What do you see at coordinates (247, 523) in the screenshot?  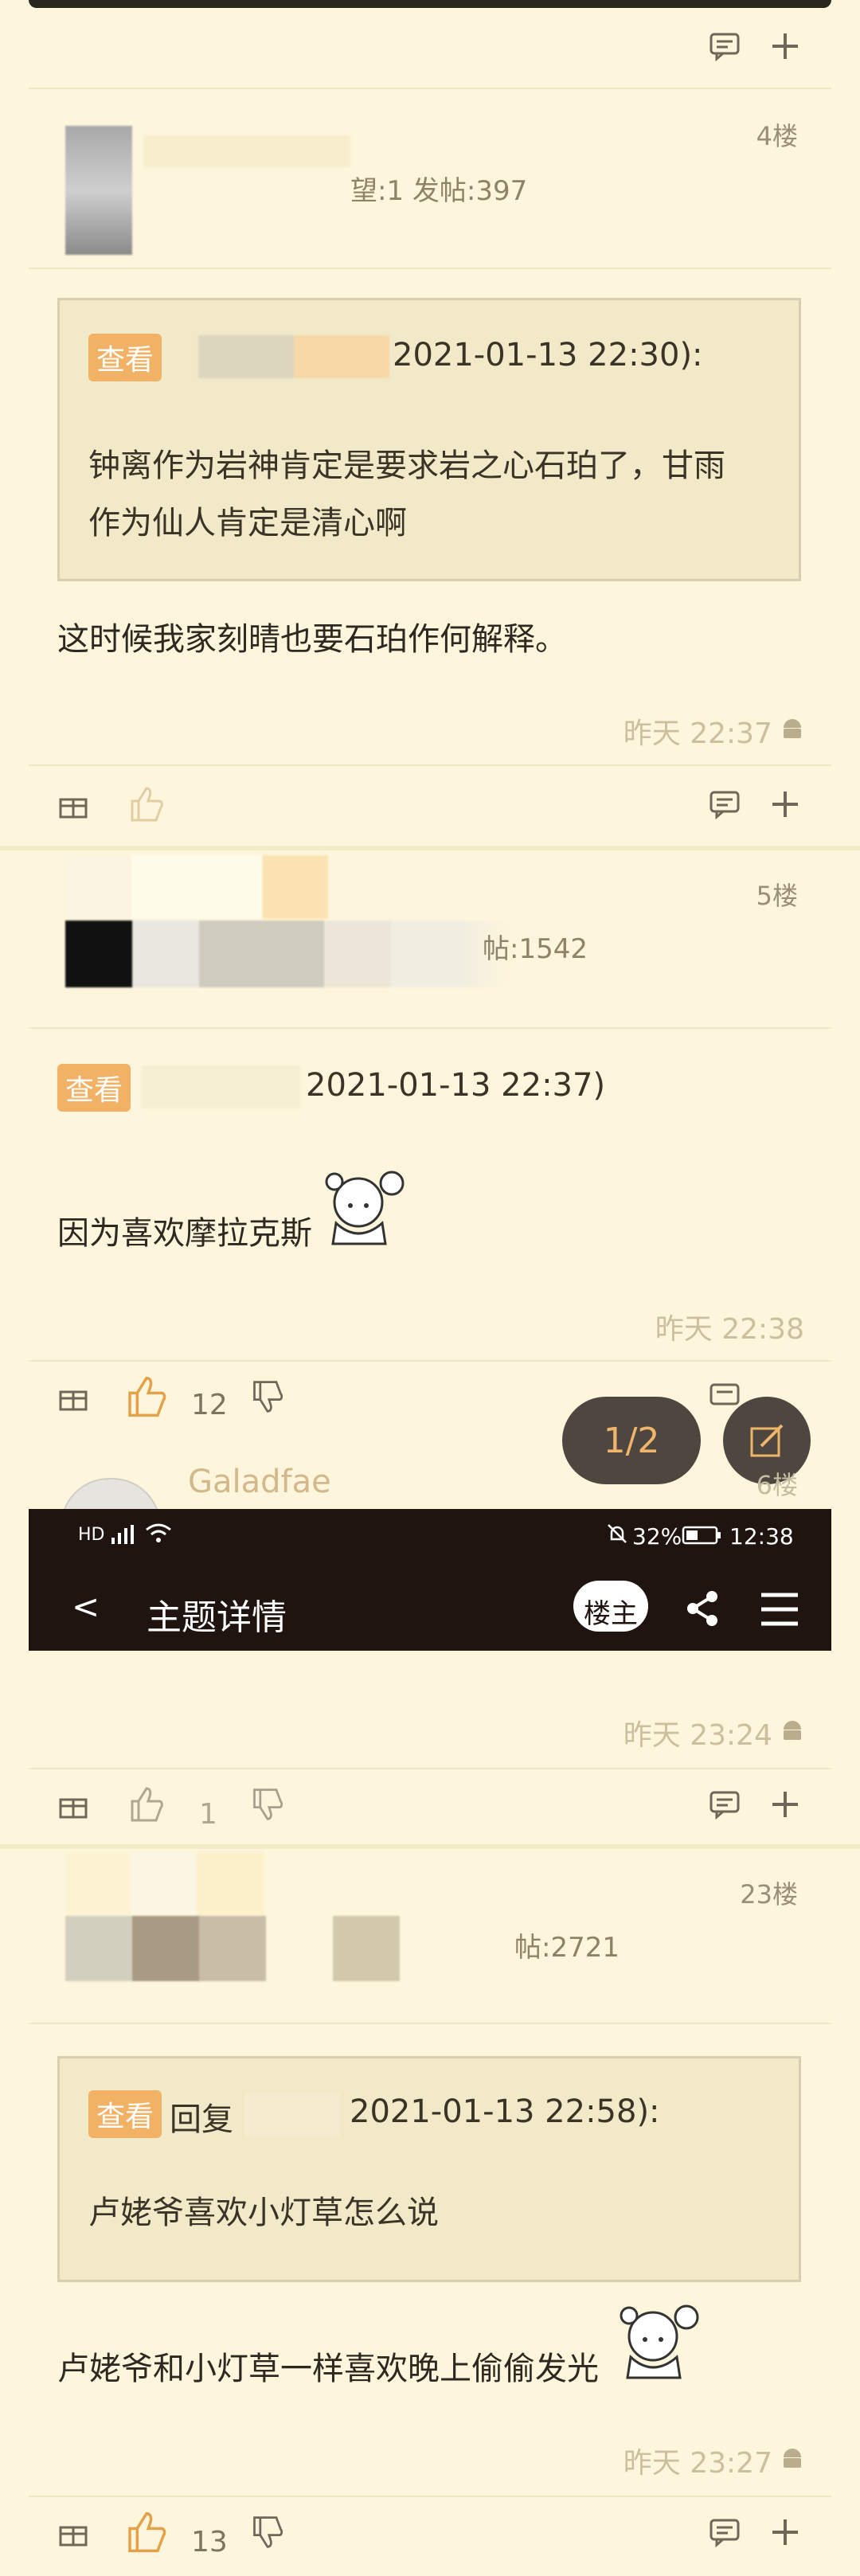 I see `quote-line-2: 作为仙人肯定是清心啊` at bounding box center [247, 523].